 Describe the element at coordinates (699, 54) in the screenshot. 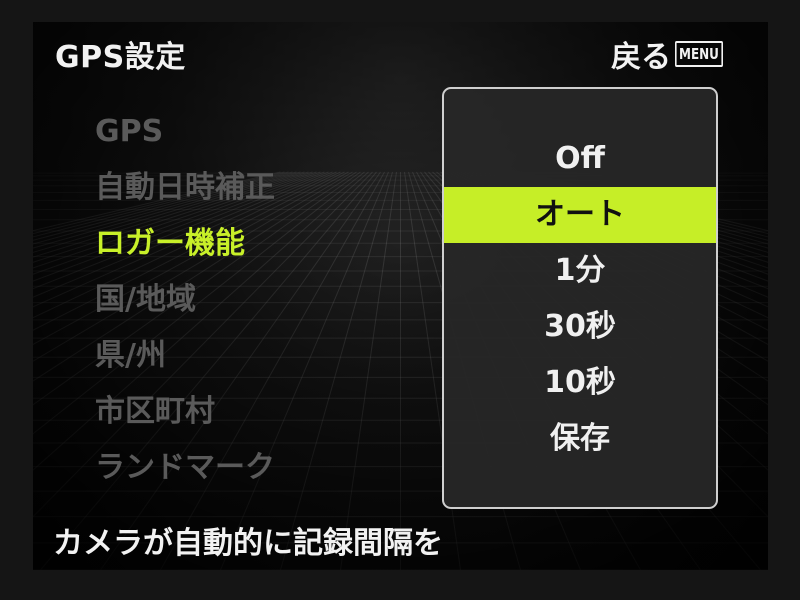

I see `menu-button-icon: MENU` at that location.